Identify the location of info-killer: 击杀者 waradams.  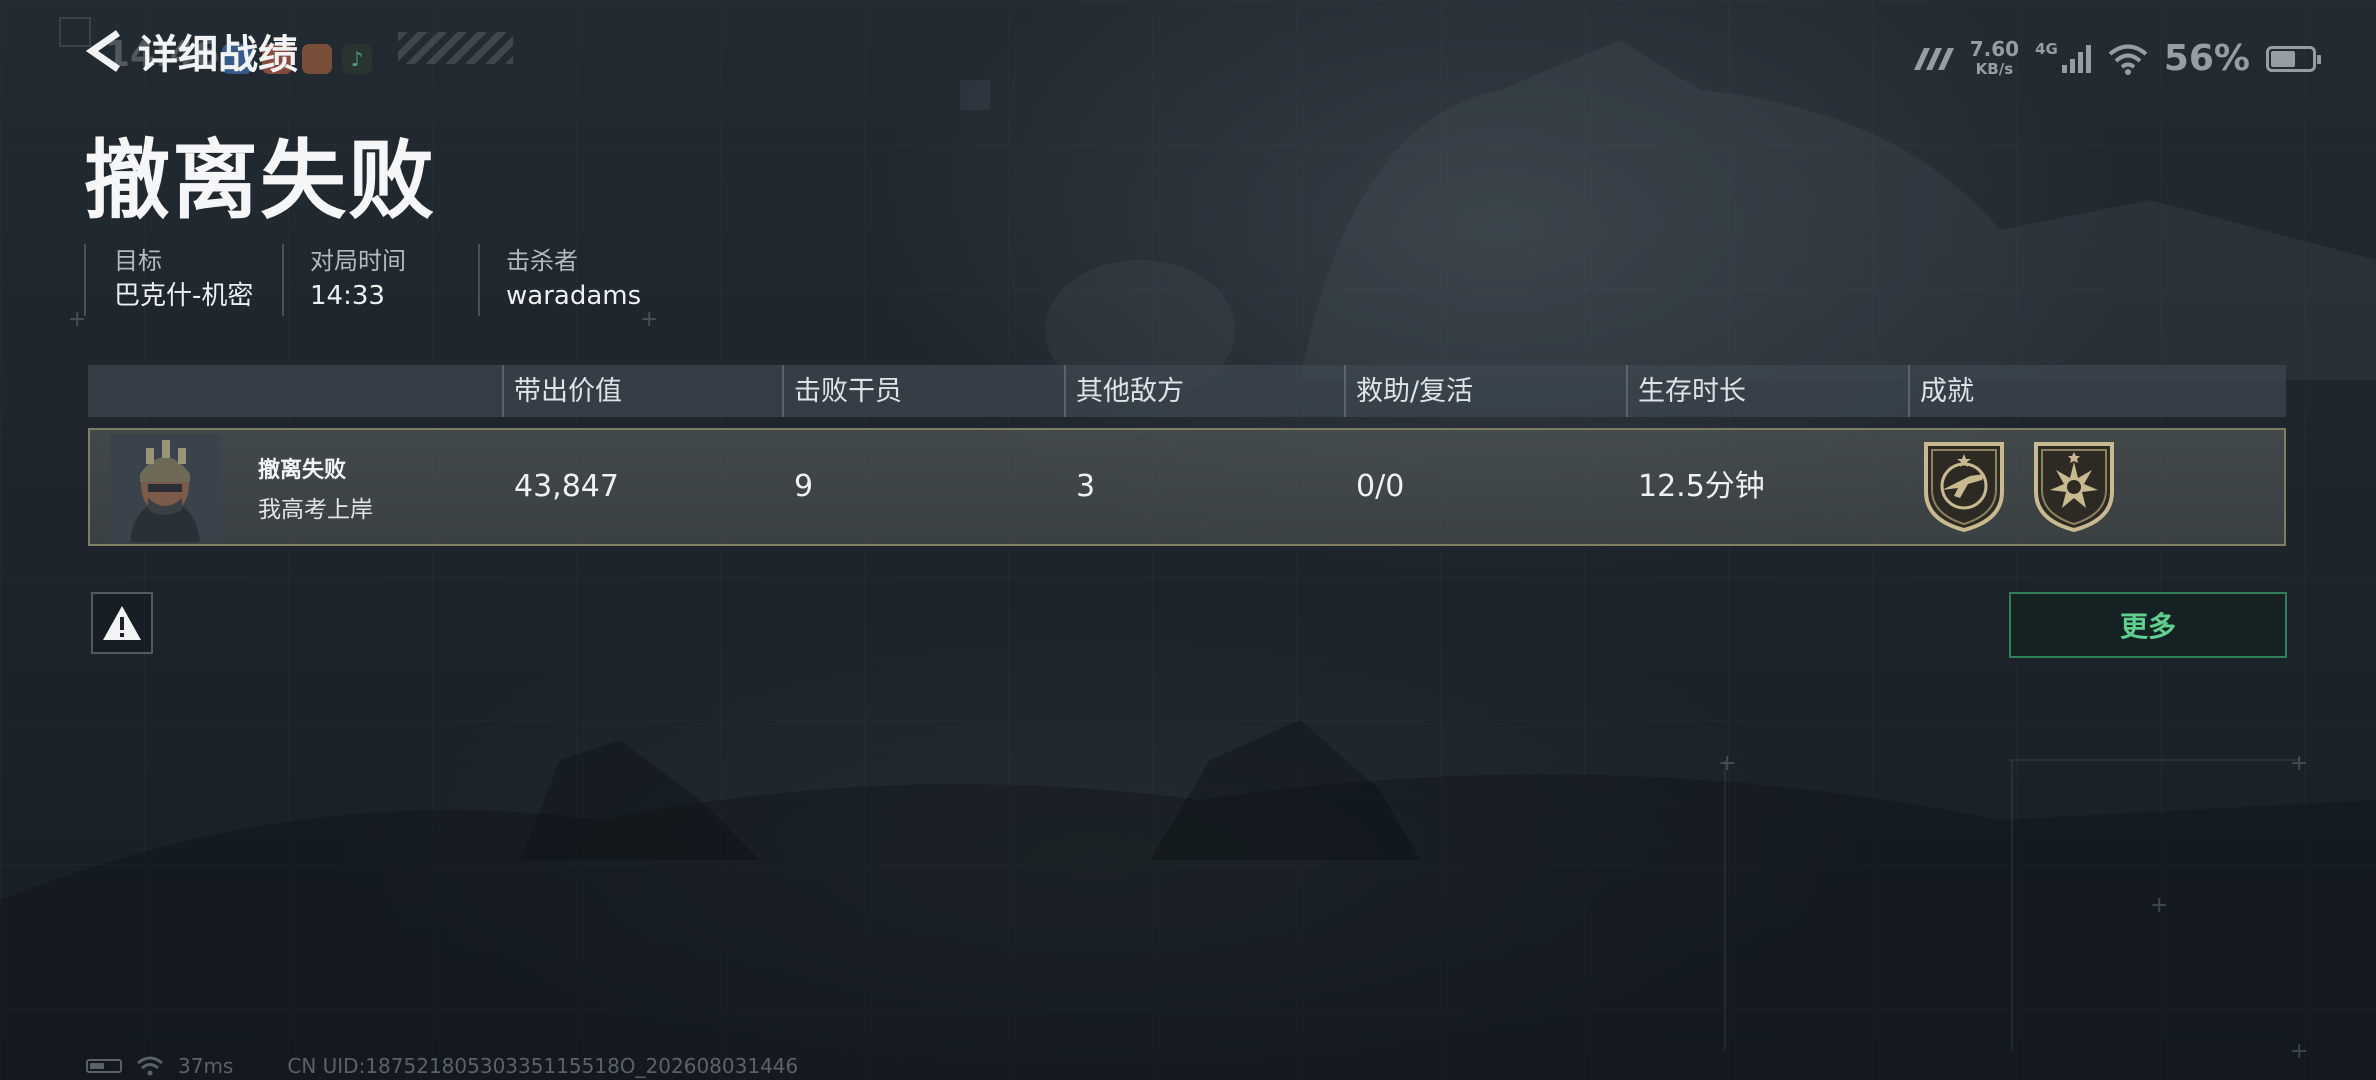
(572, 280).